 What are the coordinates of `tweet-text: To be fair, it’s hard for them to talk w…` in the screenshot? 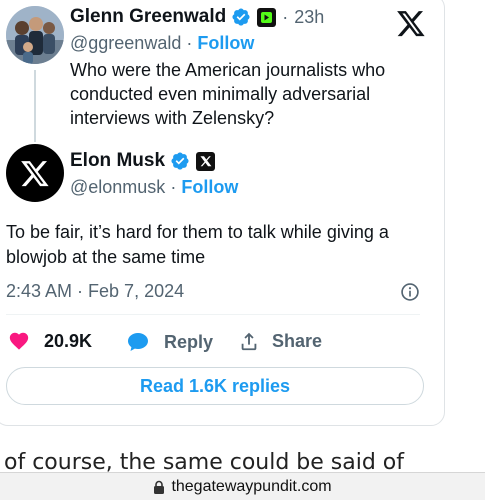 It's located at (197, 244).